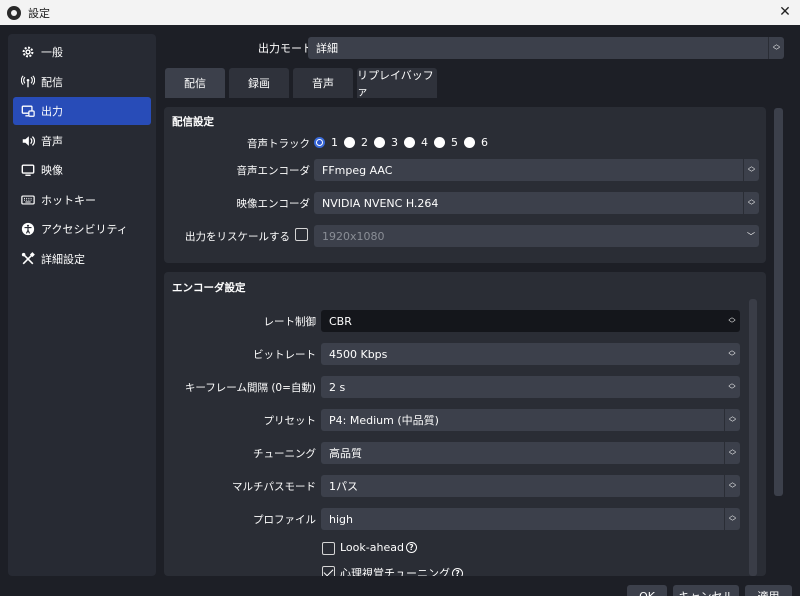  I want to click on tab-label: 配信, so click(195, 83).